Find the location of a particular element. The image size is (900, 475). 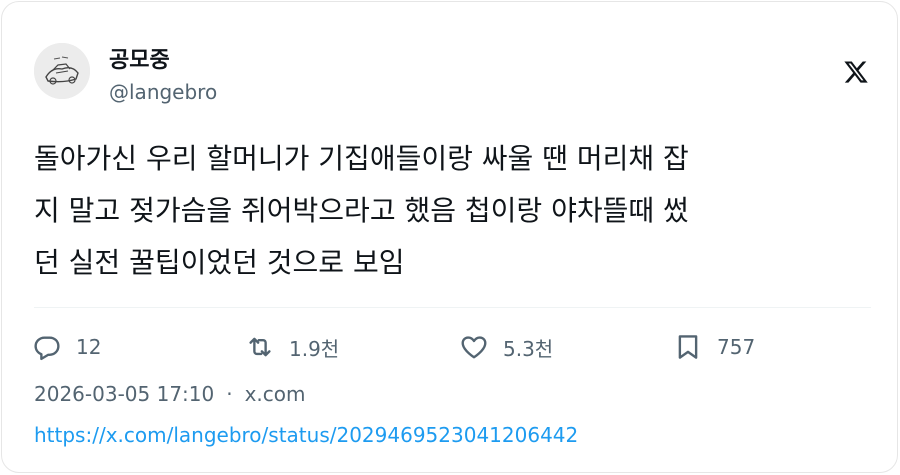

avatar is located at coordinates (62, 71).